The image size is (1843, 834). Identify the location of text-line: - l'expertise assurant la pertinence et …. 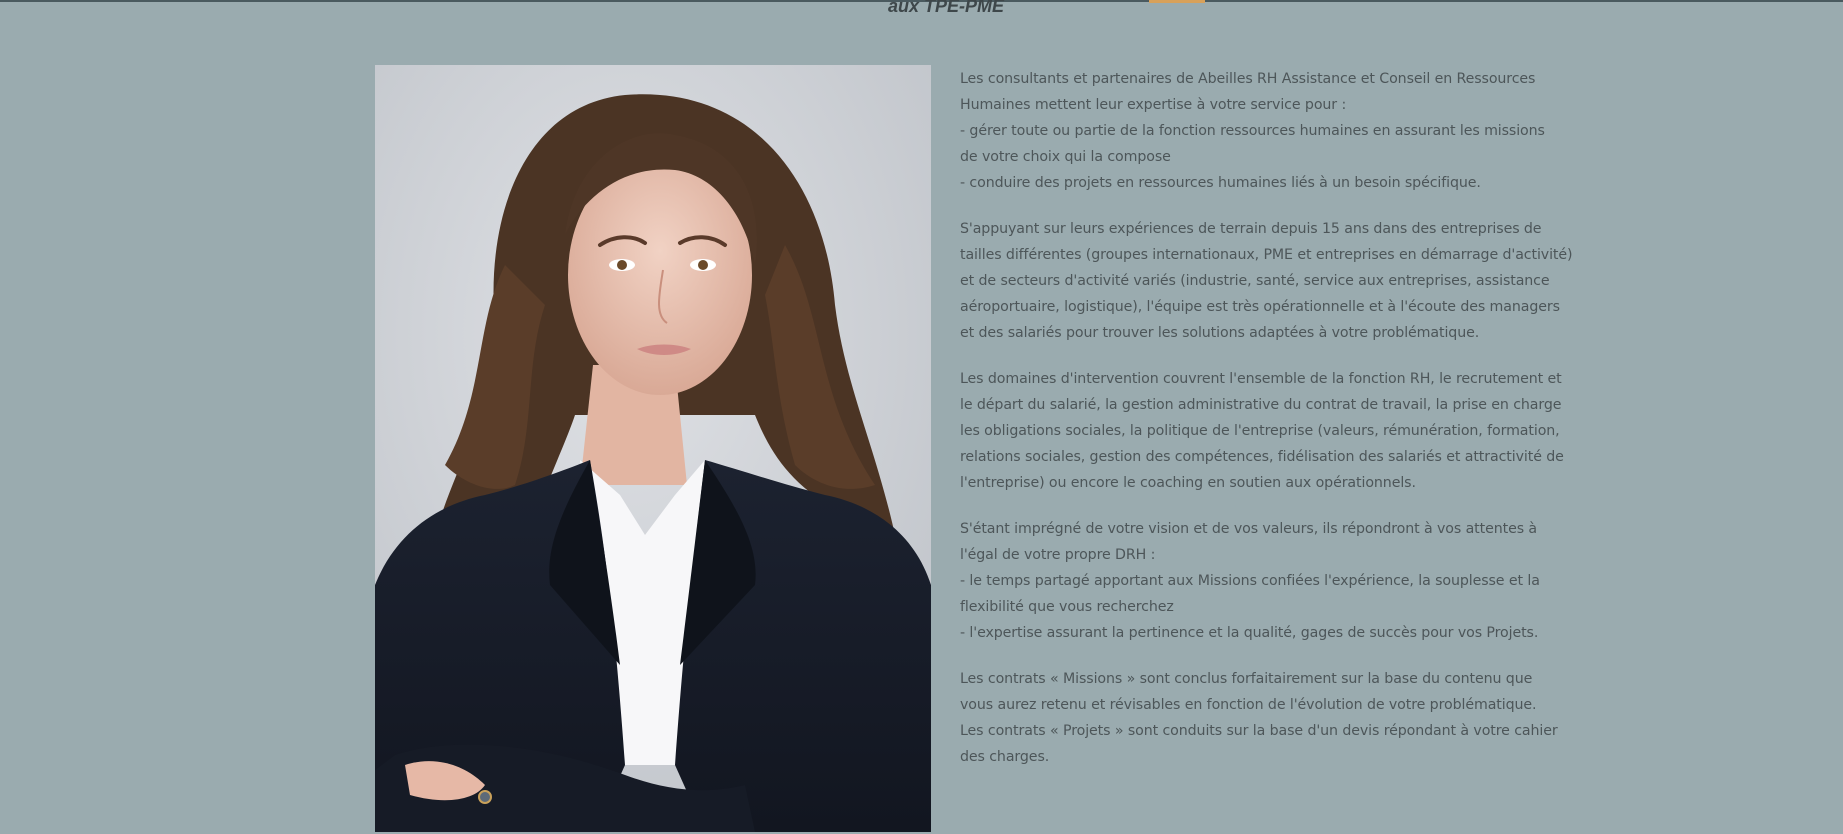
(1249, 633).